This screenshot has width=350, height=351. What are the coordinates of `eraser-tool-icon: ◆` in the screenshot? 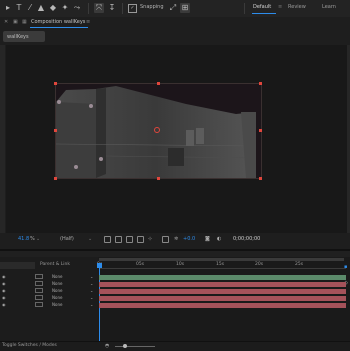 It's located at (53, 8).